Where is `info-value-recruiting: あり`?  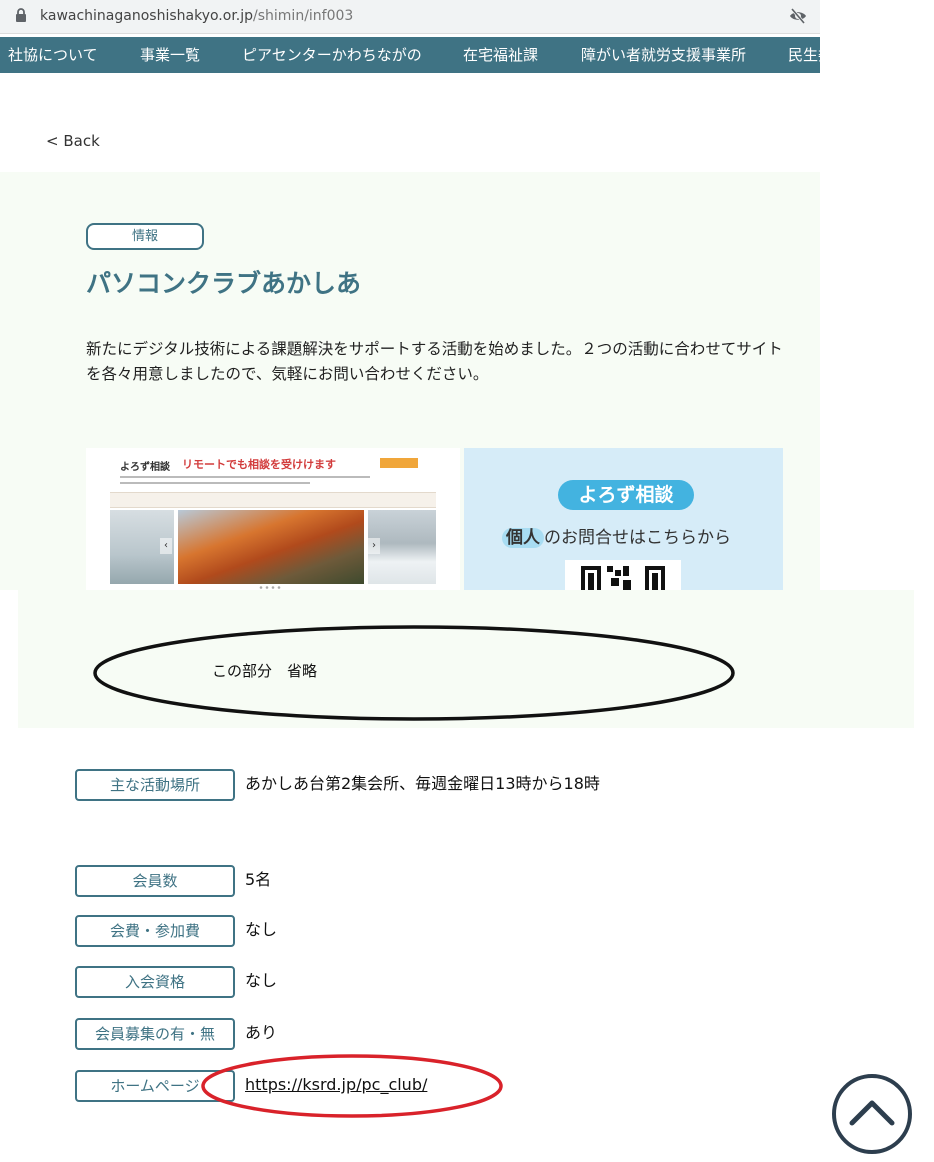
info-value-recruiting: あり is located at coordinates (261, 1032).